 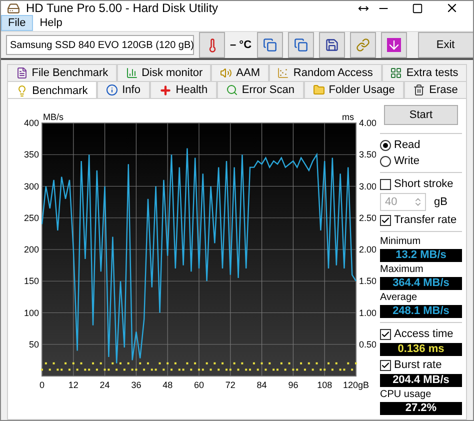 I want to click on maximize-icon, so click(x=417, y=8).